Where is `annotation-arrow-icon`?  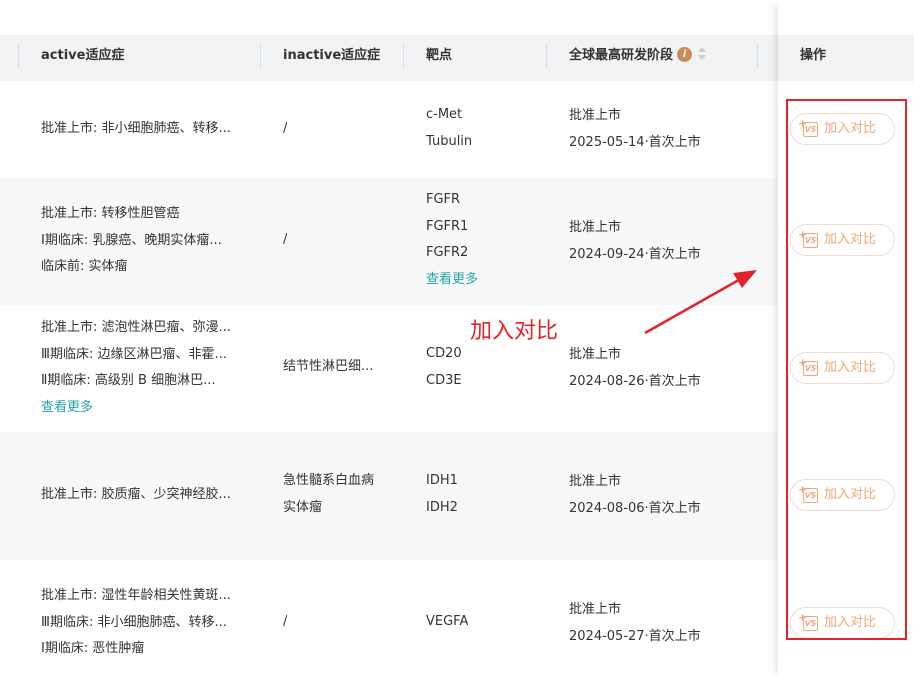
annotation-arrow-icon is located at coordinates (700, 302).